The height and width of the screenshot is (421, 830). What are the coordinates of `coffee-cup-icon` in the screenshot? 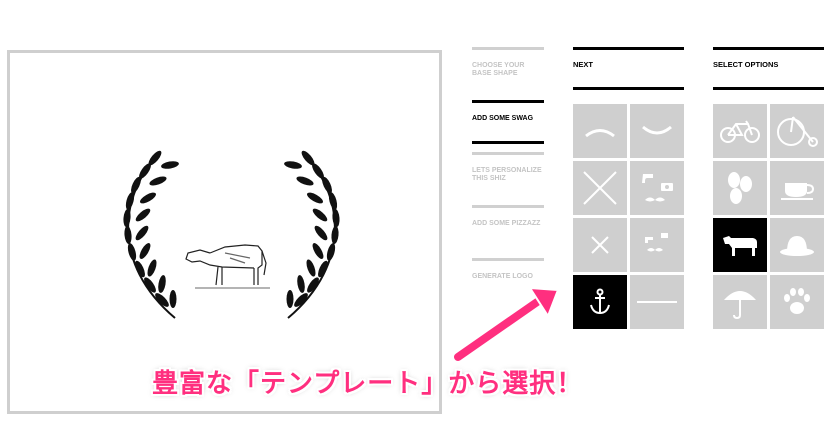 It's located at (797, 188).